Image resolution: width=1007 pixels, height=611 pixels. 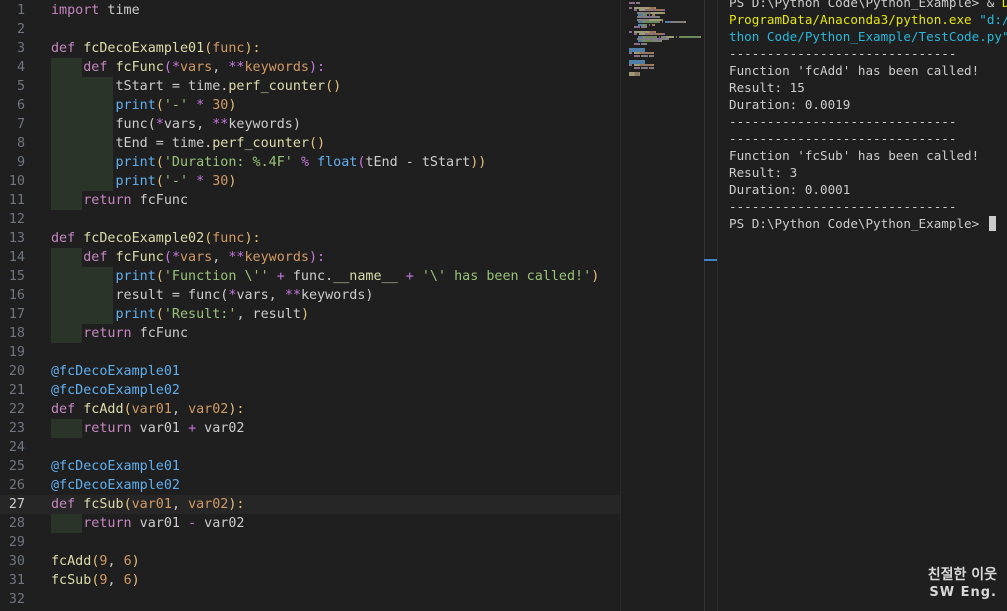 I want to click on code-text: result = func(*vars, **keywords), so click(x=212, y=295).